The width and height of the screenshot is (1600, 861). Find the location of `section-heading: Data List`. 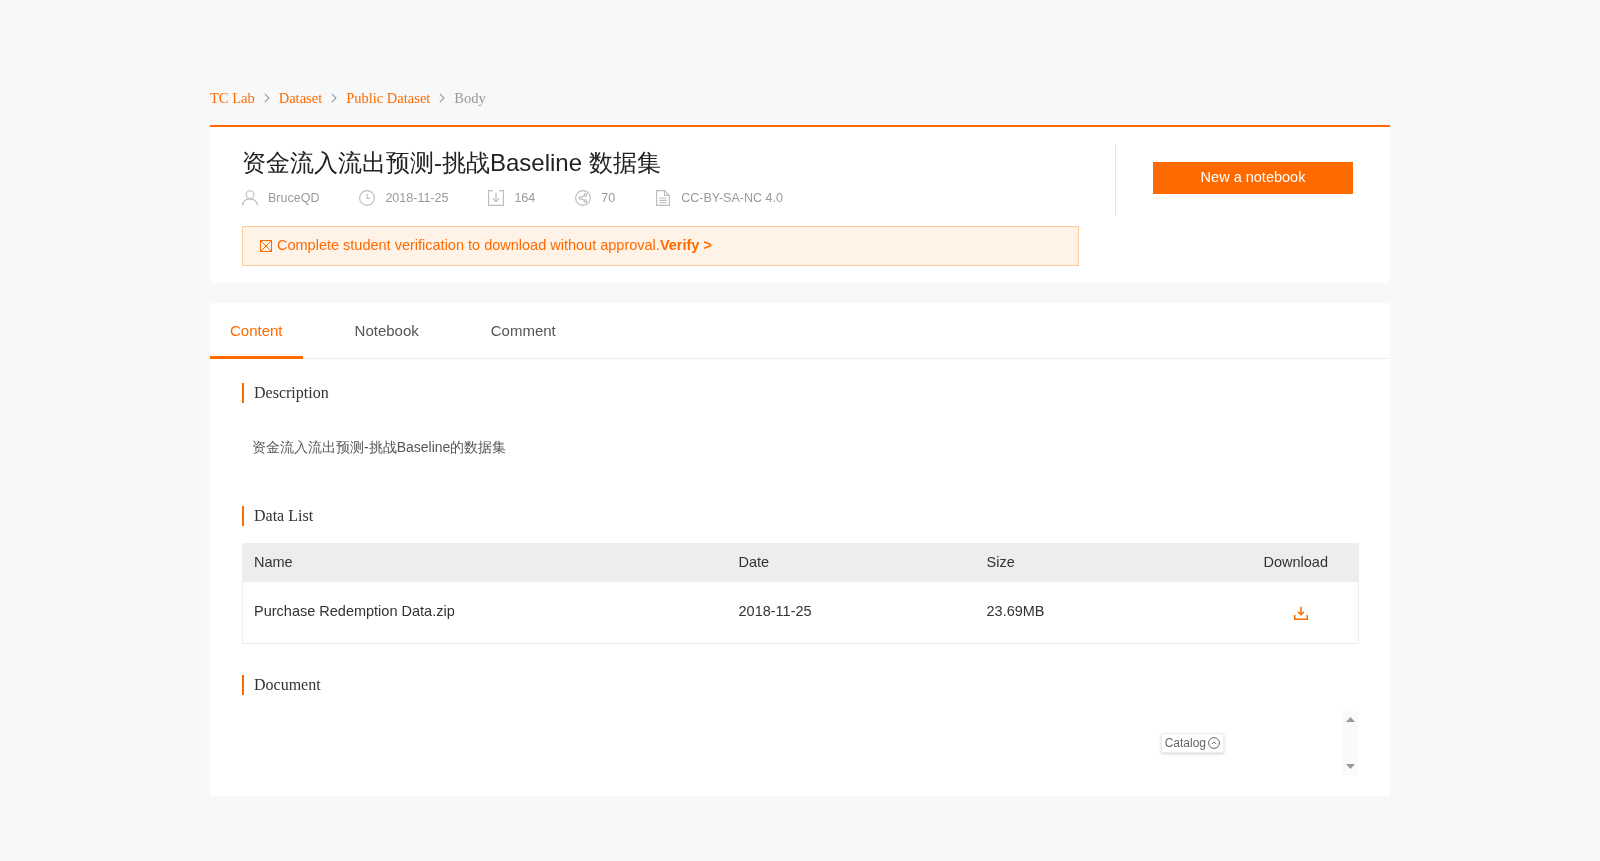

section-heading: Data List is located at coordinates (278, 516).